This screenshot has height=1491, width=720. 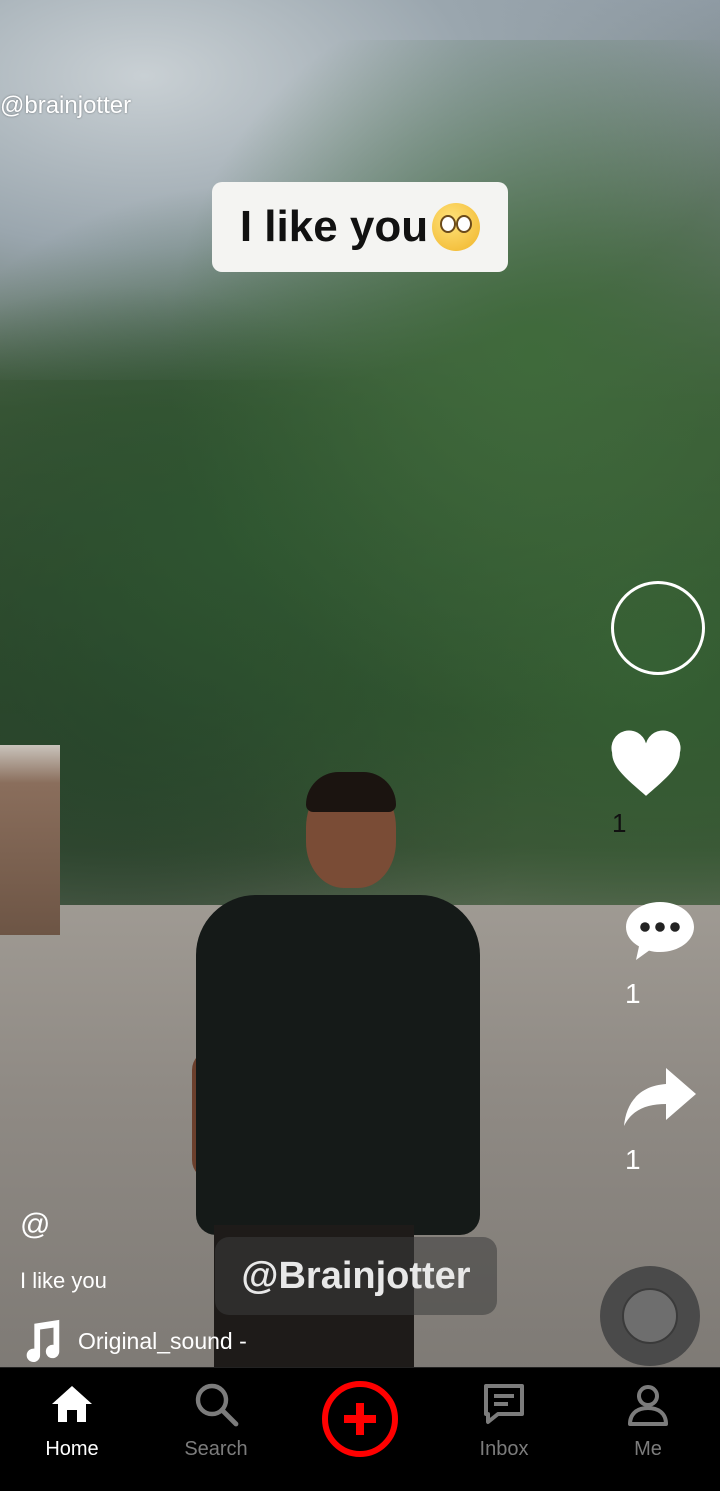 What do you see at coordinates (63, 1280) in the screenshot?
I see `post-description: I like you` at bounding box center [63, 1280].